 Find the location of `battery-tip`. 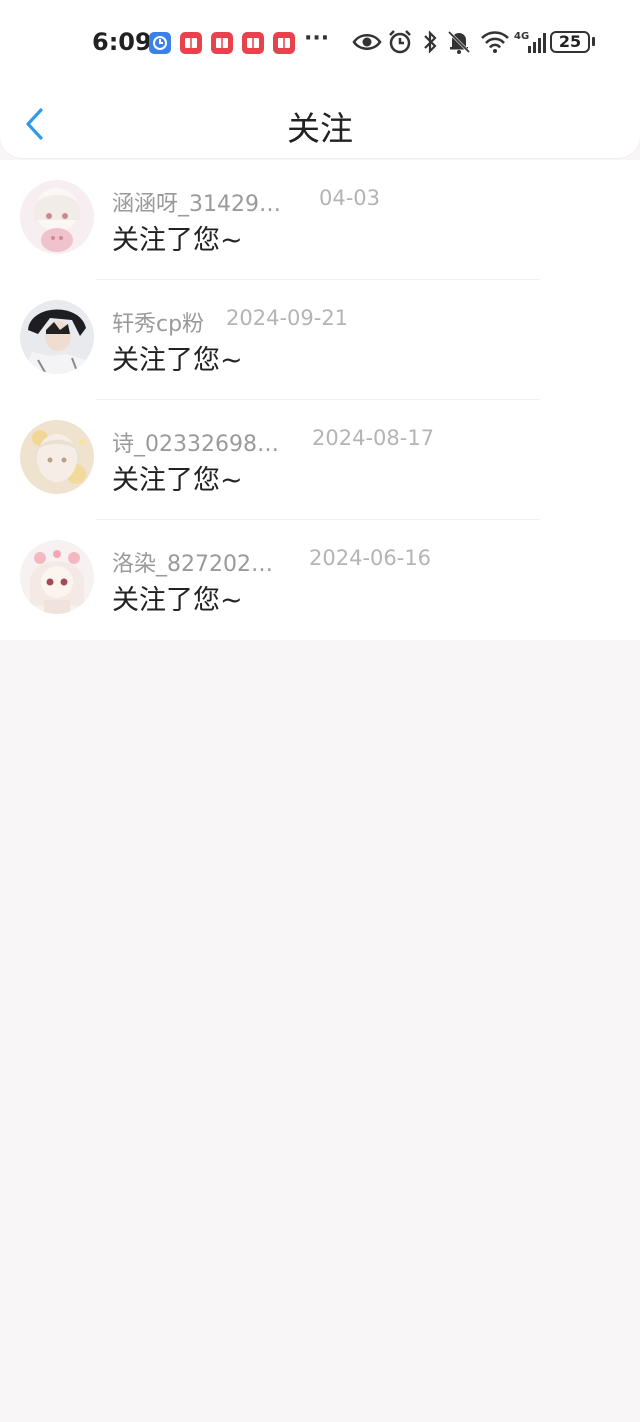

battery-tip is located at coordinates (593, 41).